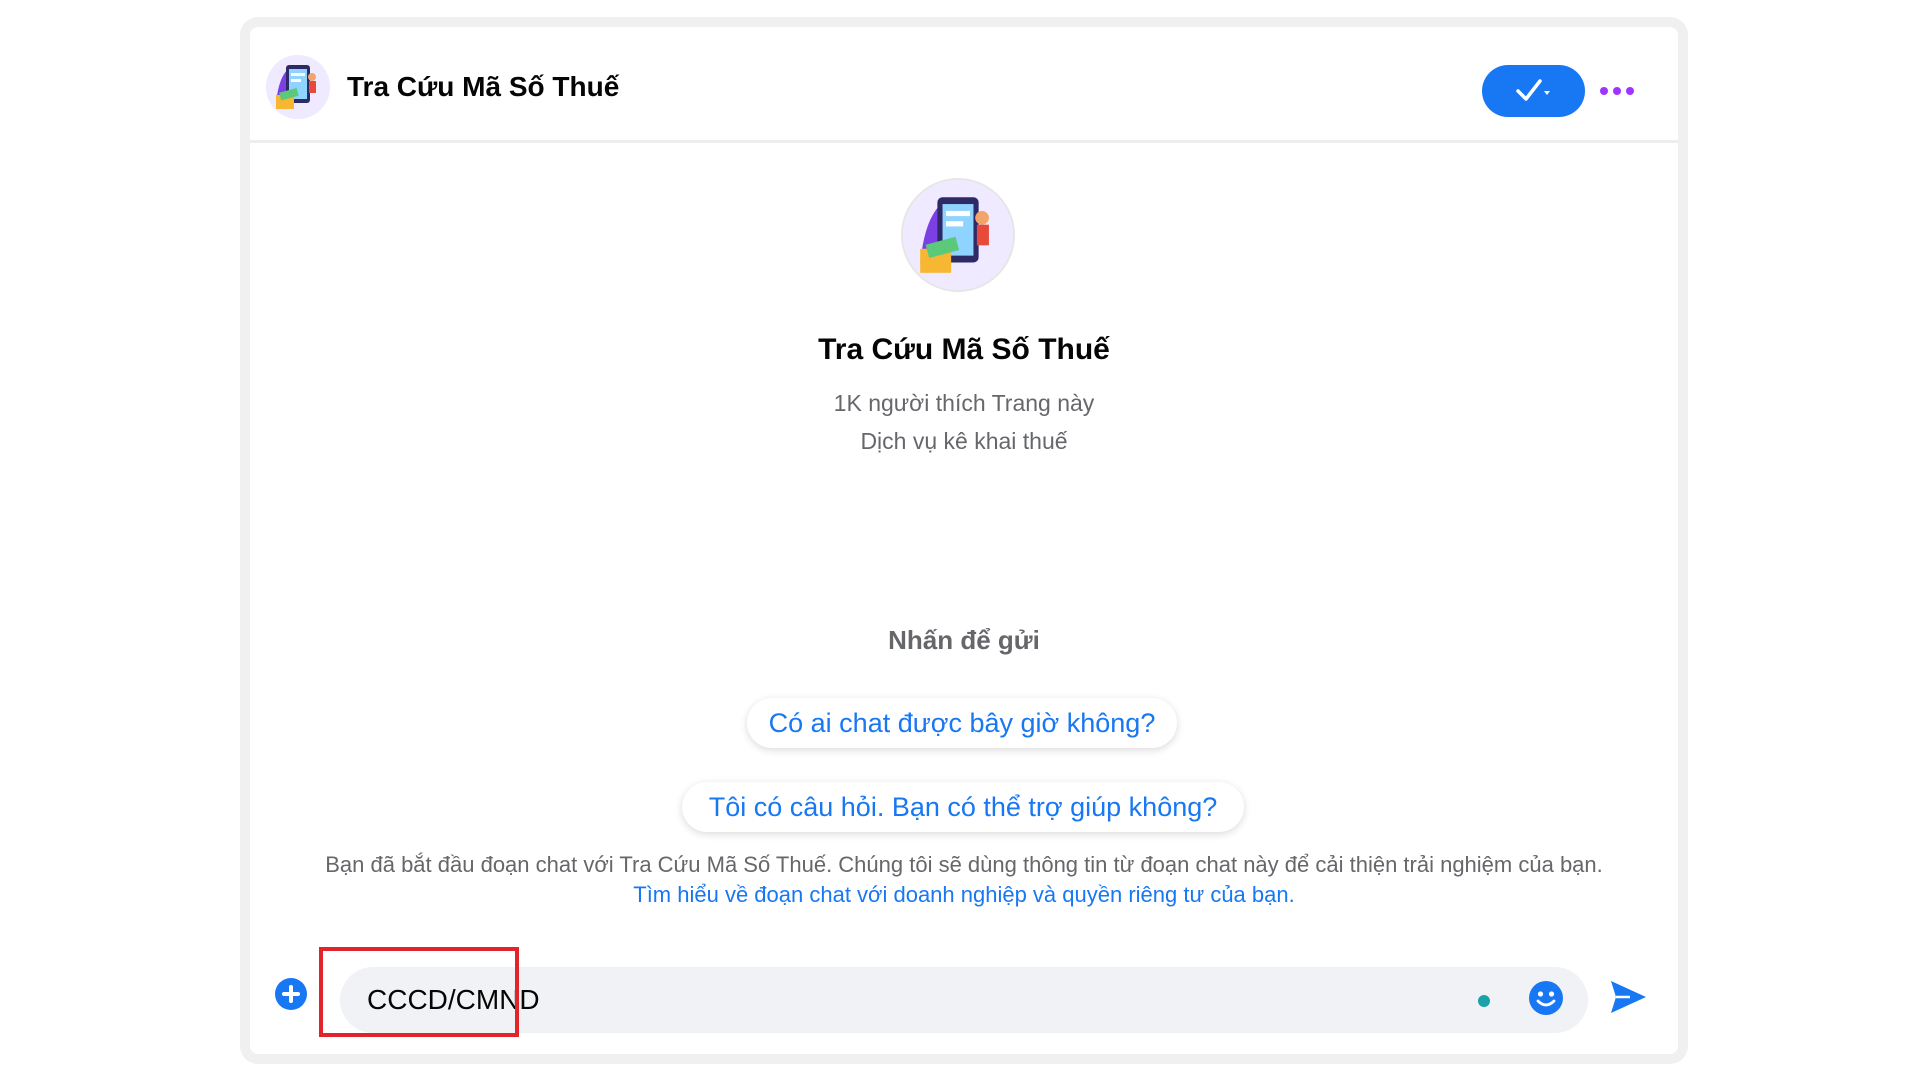 The width and height of the screenshot is (1920, 1080). I want to click on check-dropdown-icon, so click(1532, 90).